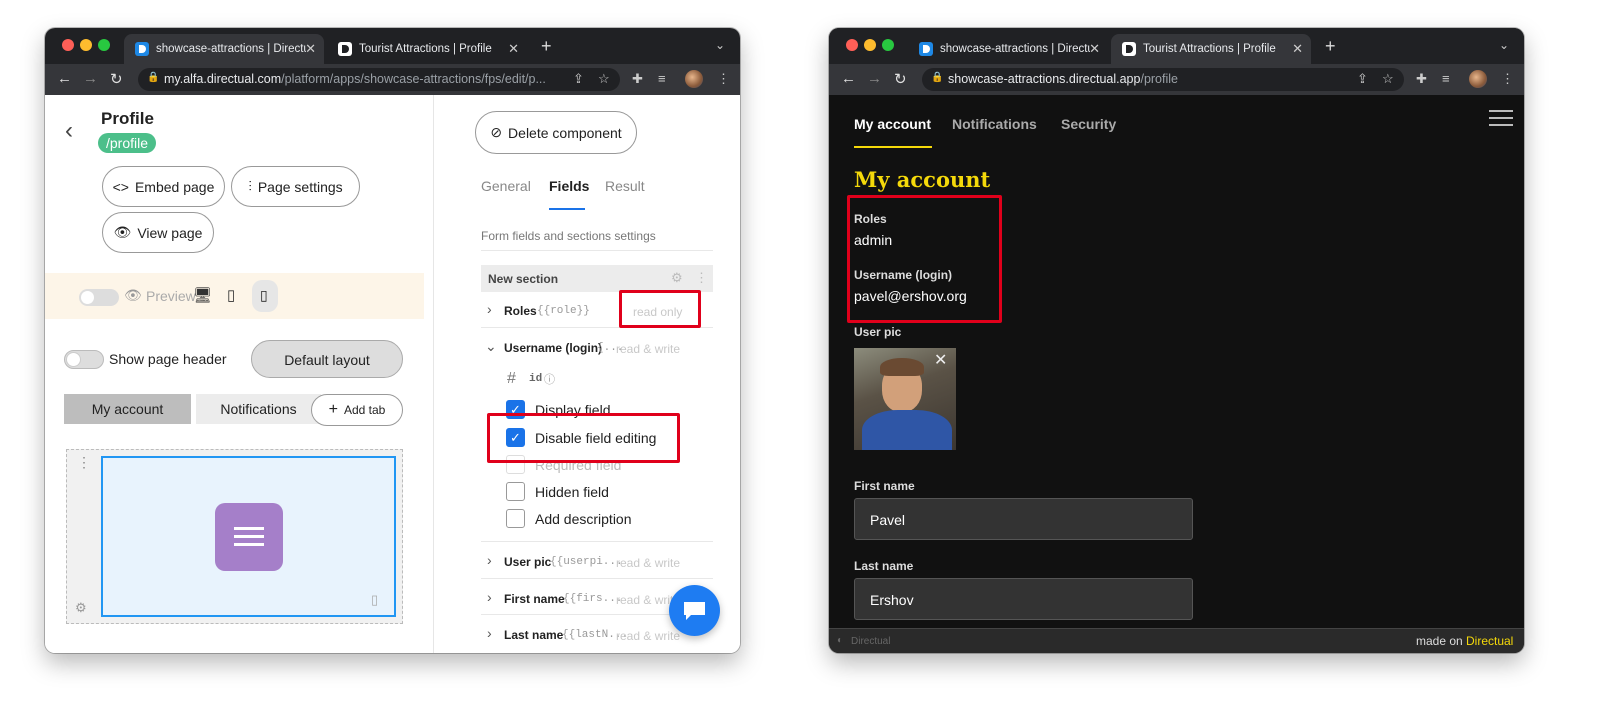 The height and width of the screenshot is (726, 1600). I want to click on active-tab-underline, so click(567, 209).